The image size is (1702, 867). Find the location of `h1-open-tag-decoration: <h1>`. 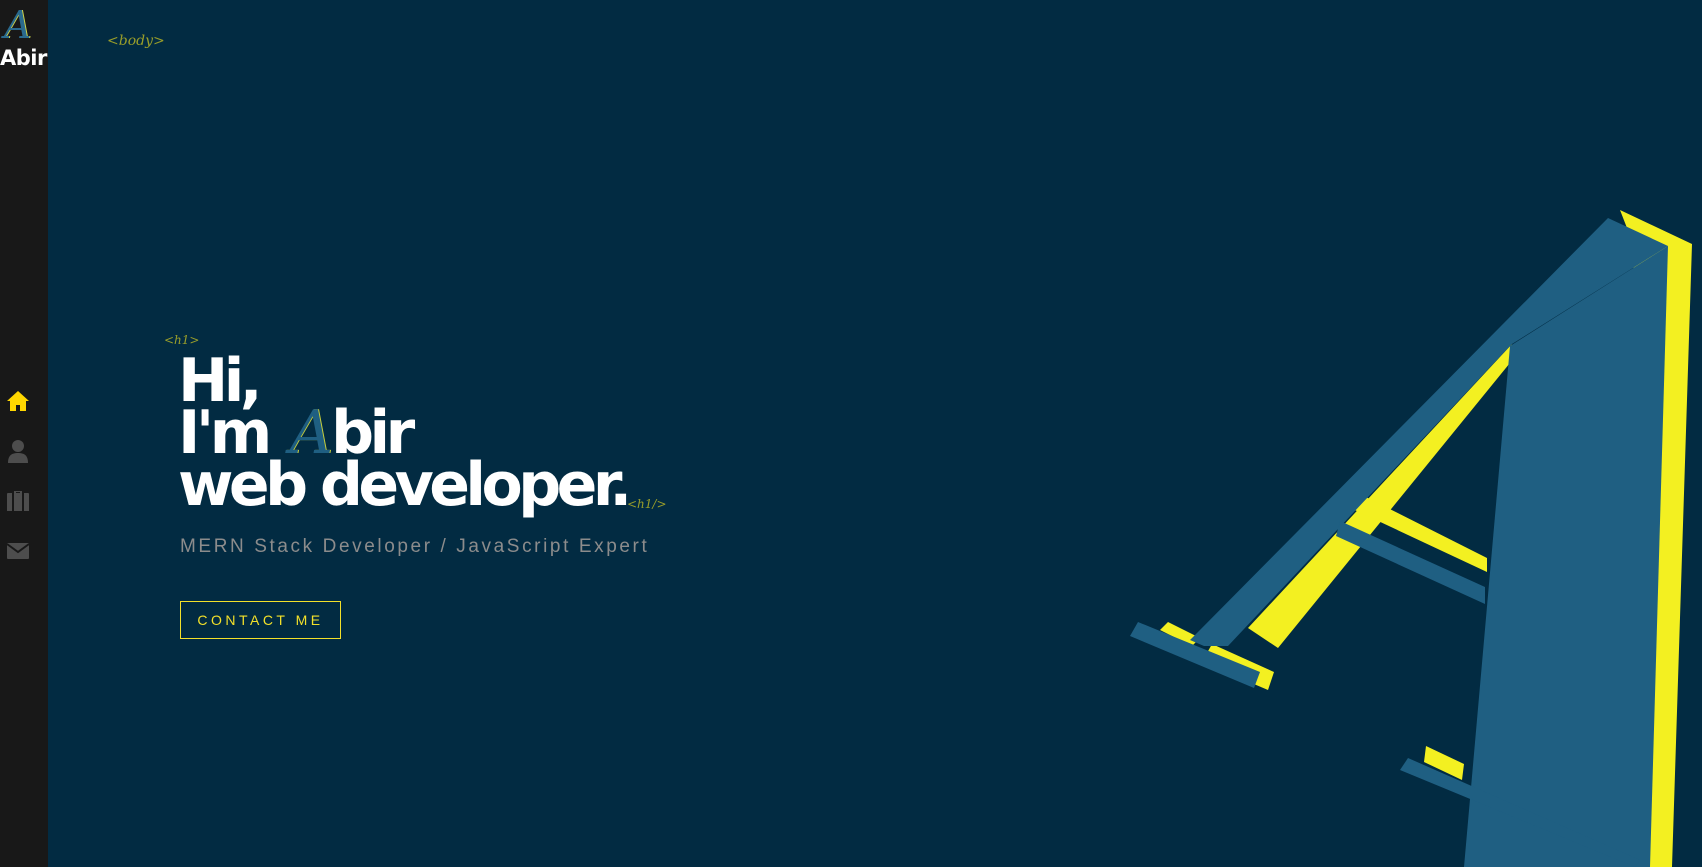

h1-open-tag-decoration: <h1> is located at coordinates (182, 340).